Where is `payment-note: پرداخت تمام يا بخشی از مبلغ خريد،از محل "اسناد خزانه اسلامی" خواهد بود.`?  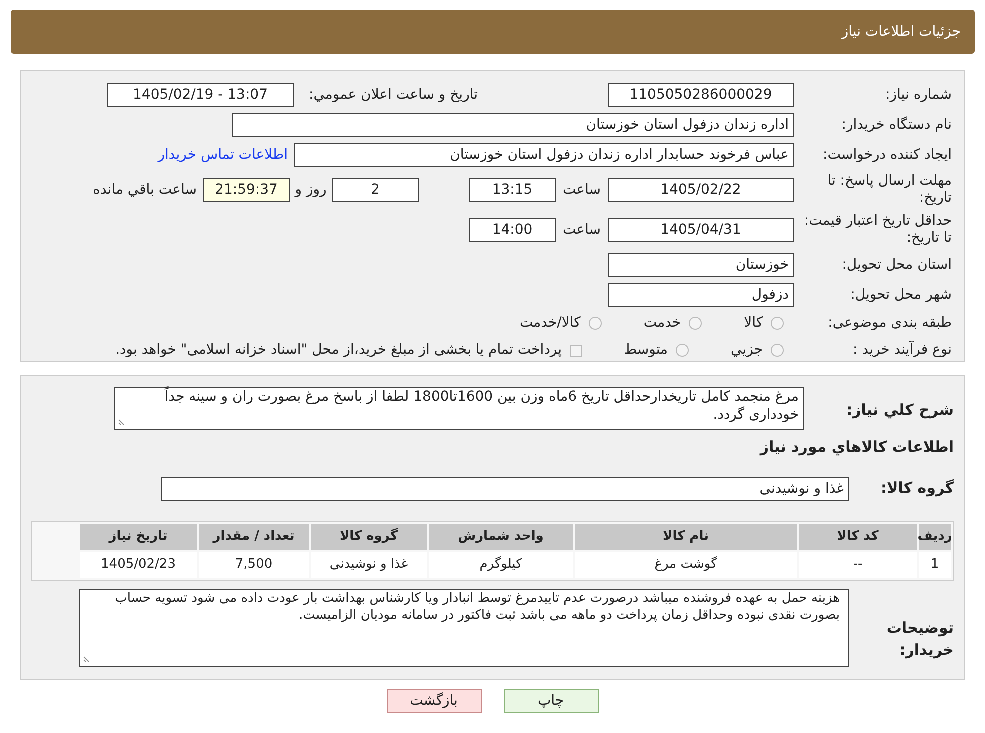
payment-note: پرداخت تمام يا بخشی از مبلغ خريد،از محل "اسناد خزانه اسلامی" خواهد بود. is located at coordinates (339, 350).